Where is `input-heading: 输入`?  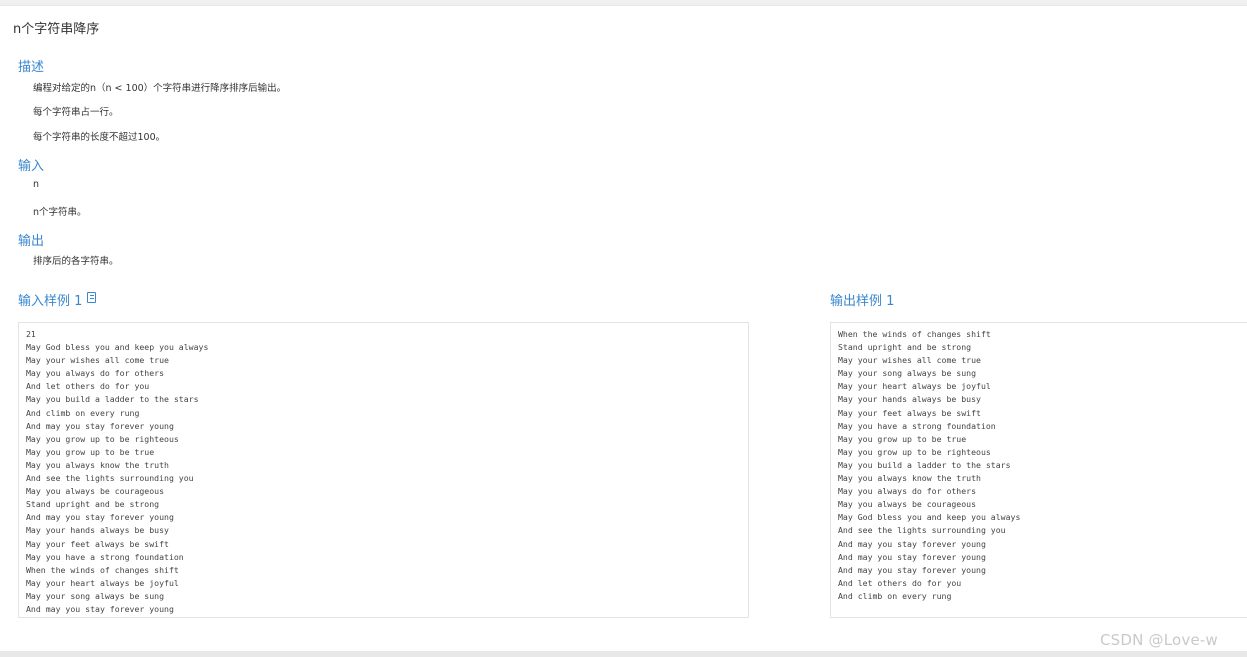
input-heading: 输入 is located at coordinates (31, 166).